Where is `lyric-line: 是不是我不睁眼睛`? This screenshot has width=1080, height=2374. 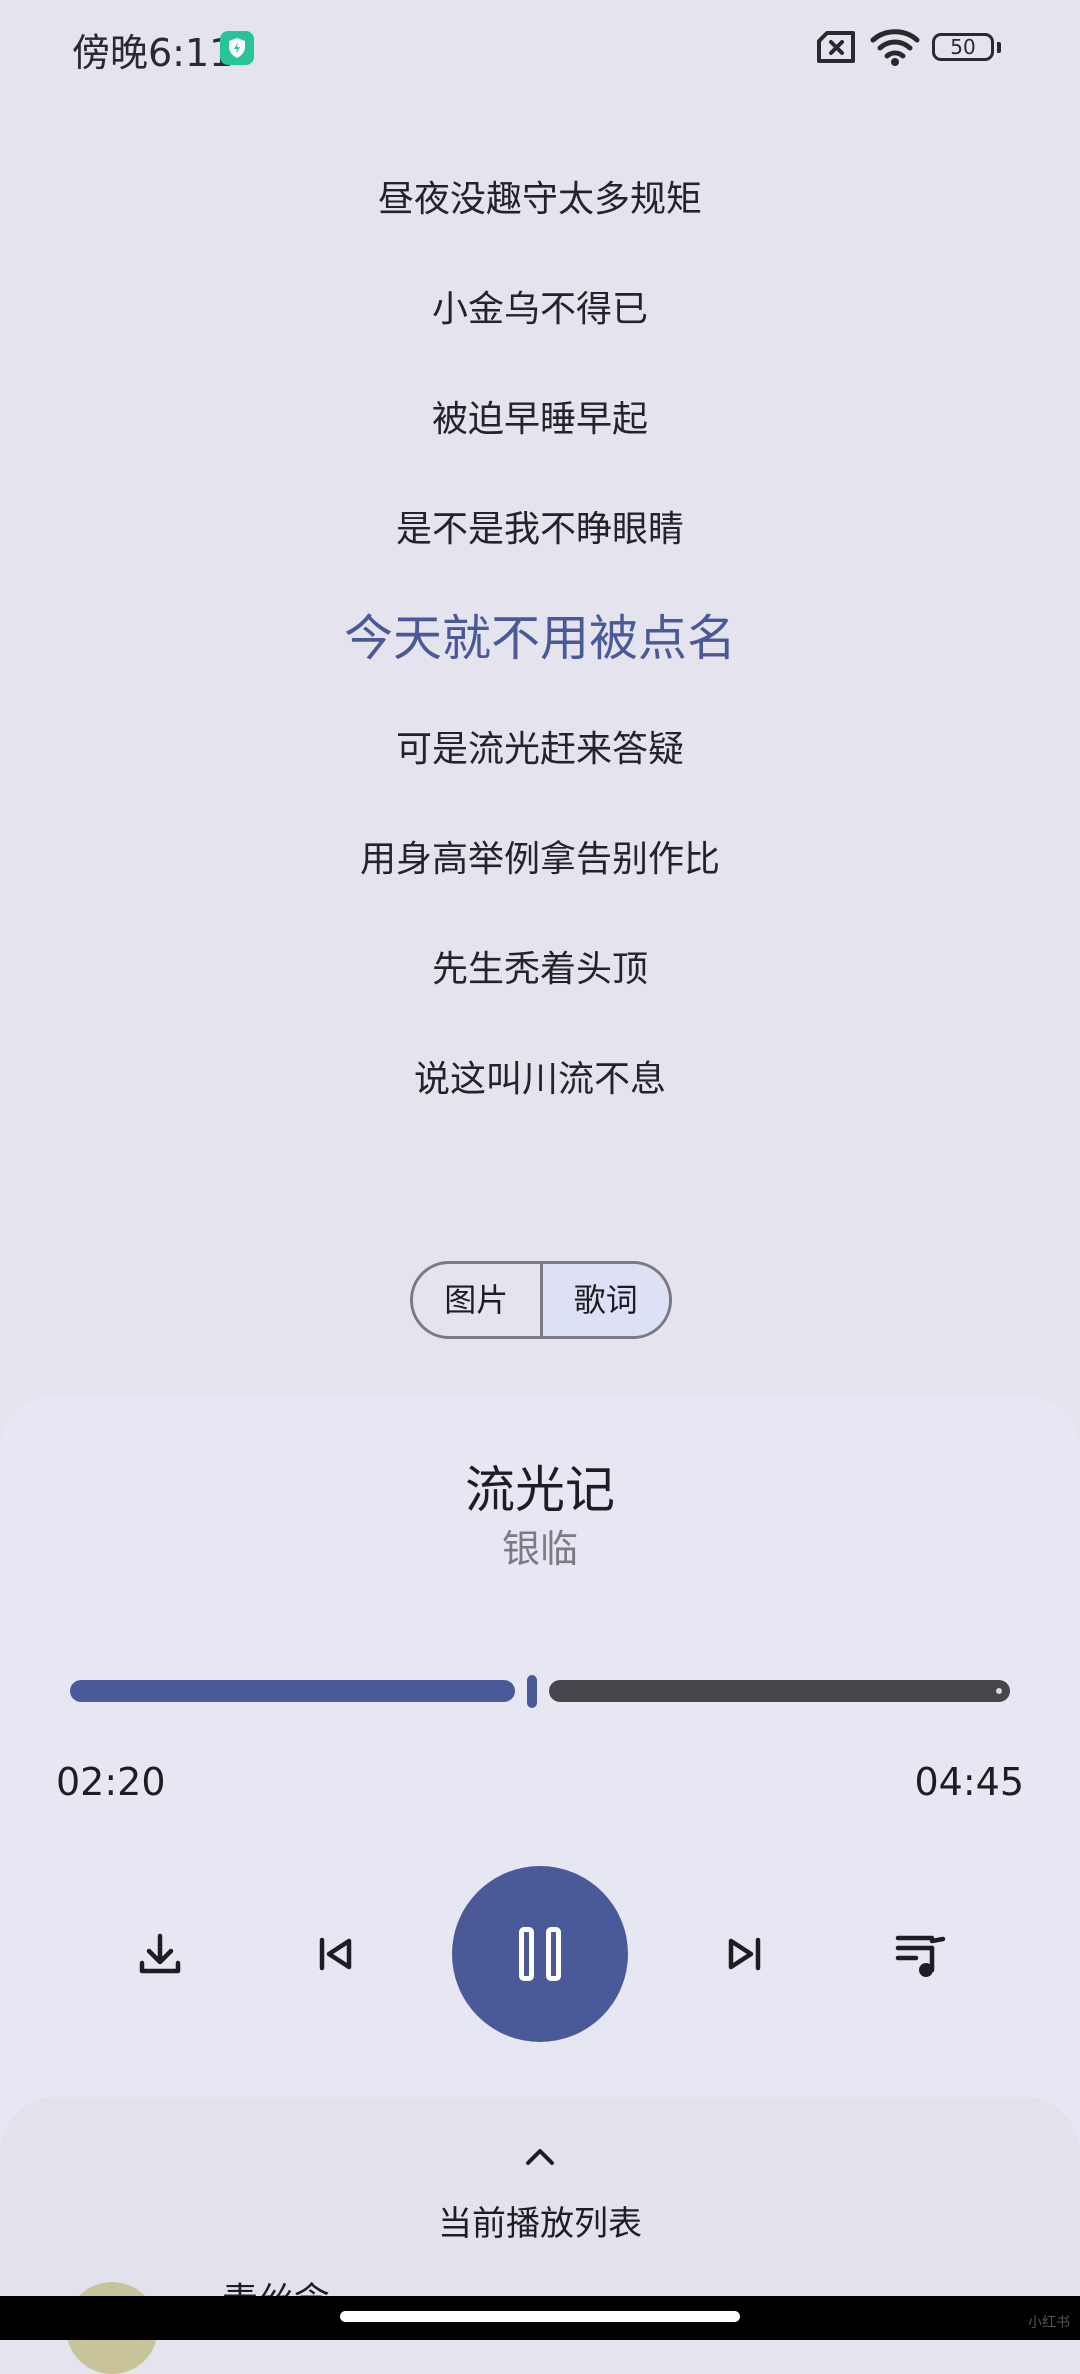 lyric-line: 是不是我不睁眼睛 is located at coordinates (540, 526).